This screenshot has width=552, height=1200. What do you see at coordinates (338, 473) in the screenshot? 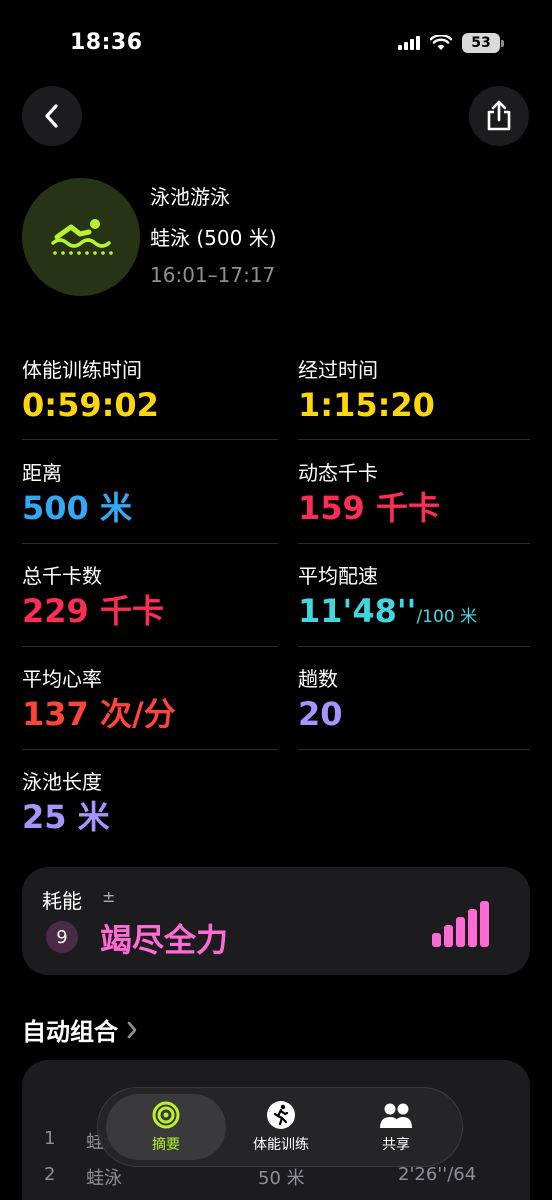
I see `metric-label: 动态千卡` at bounding box center [338, 473].